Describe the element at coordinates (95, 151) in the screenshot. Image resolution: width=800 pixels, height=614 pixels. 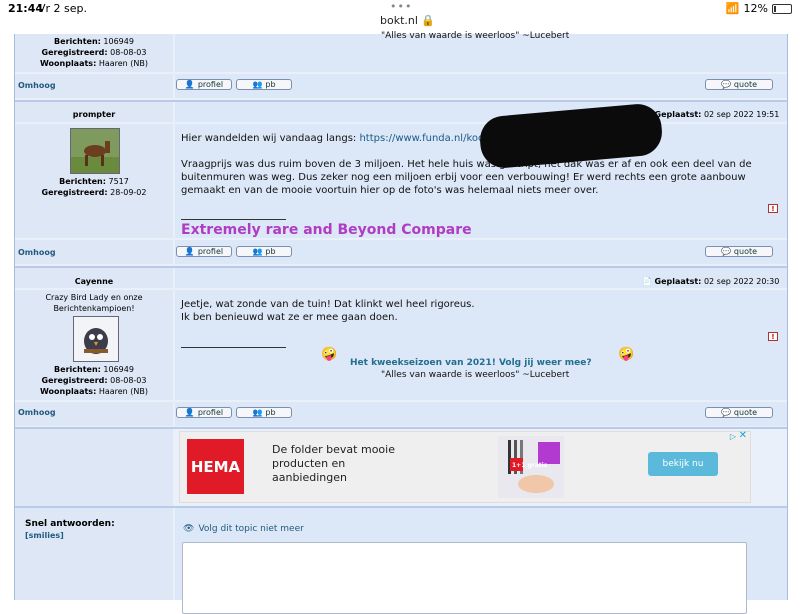
I see `horse-avatar` at that location.